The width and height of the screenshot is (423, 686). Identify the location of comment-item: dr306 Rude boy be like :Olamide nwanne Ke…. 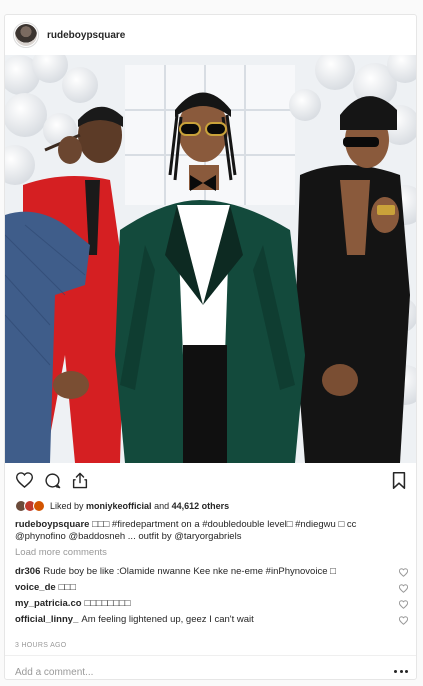
(211, 572).